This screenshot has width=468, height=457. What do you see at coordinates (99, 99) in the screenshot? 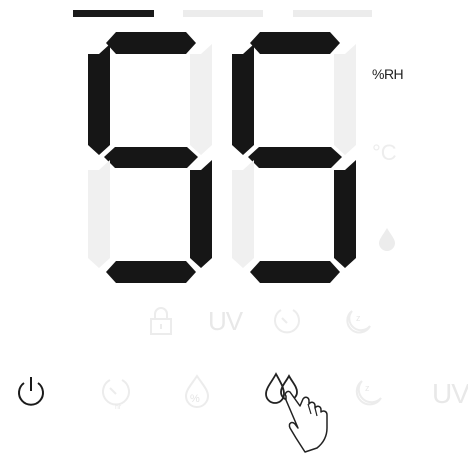
I see `digit-1-seg-f` at bounding box center [99, 99].